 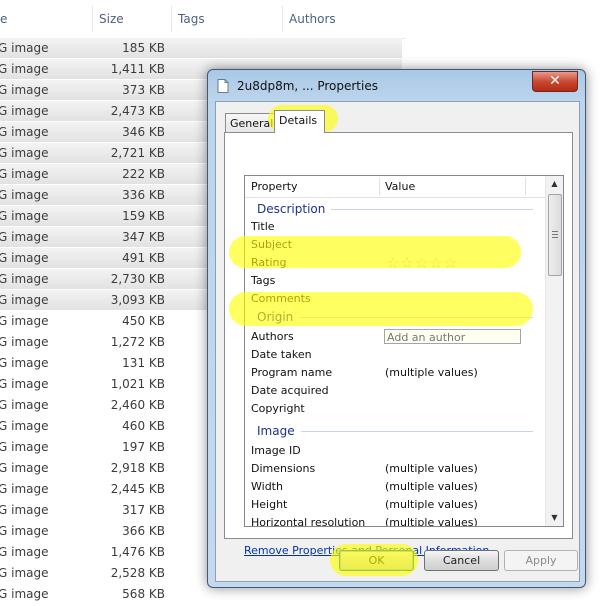 What do you see at coordinates (422, 263) in the screenshot?
I see `rating-stars: ☆☆☆☆☆` at bounding box center [422, 263].